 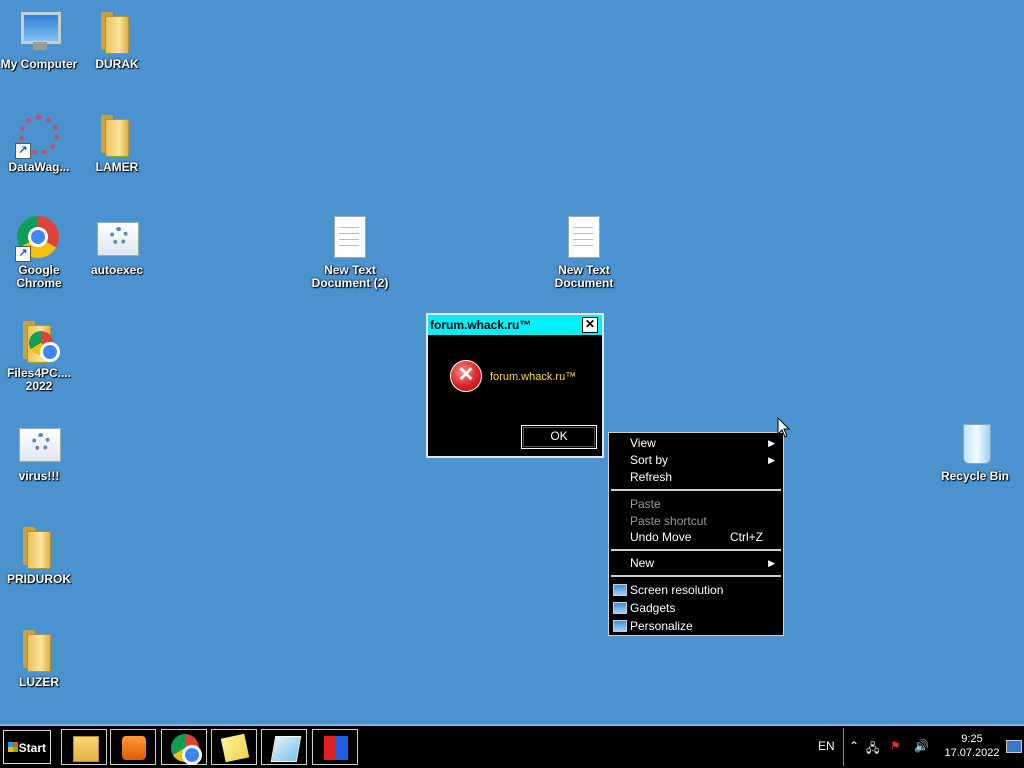 I want to click on desktop-icon-files4pc: Files4PC.... 2022, so click(x=39, y=355).